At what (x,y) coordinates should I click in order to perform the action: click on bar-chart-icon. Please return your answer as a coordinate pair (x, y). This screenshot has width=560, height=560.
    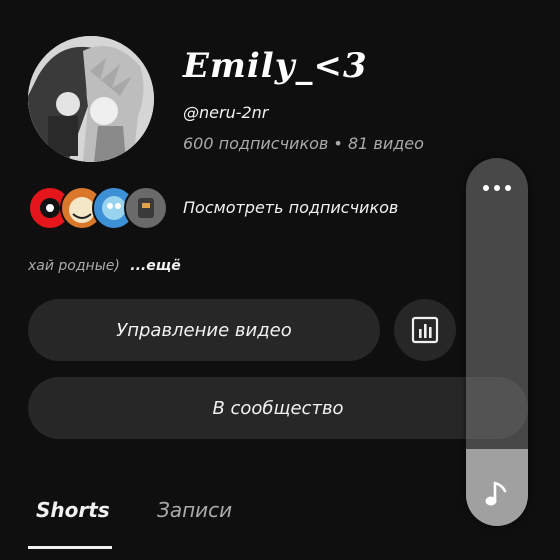
    Looking at the image, I should click on (425, 330).